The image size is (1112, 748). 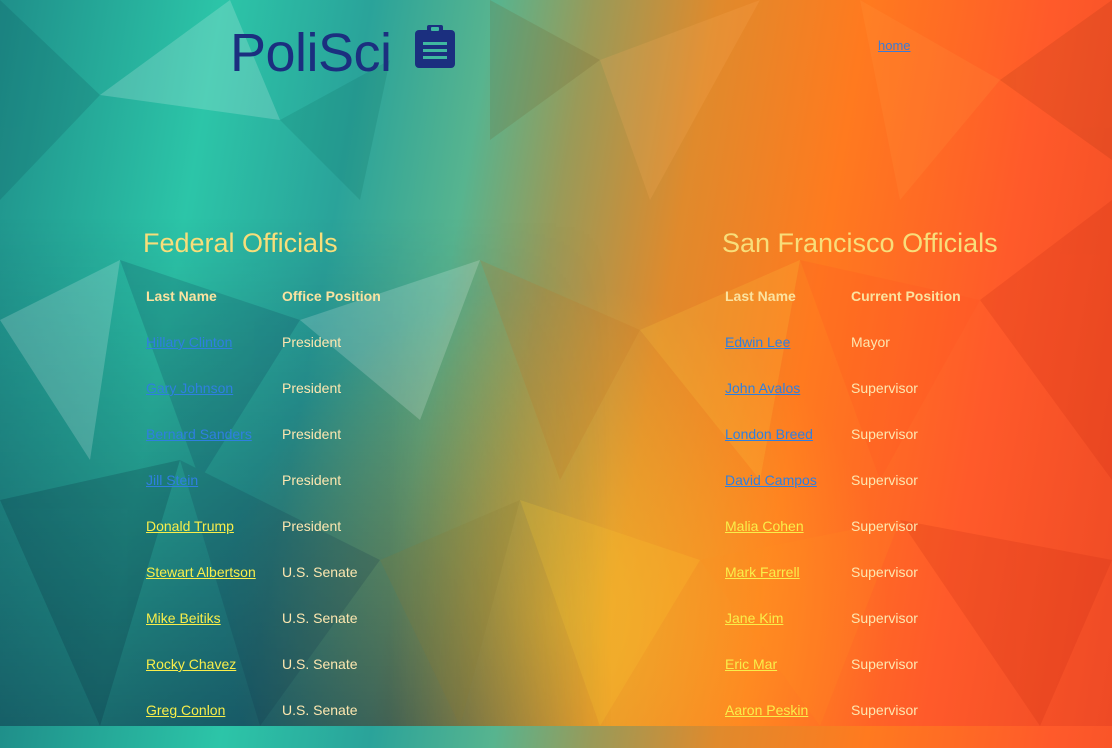 What do you see at coordinates (769, 434) in the screenshot?
I see `official-name-link: London Breed` at bounding box center [769, 434].